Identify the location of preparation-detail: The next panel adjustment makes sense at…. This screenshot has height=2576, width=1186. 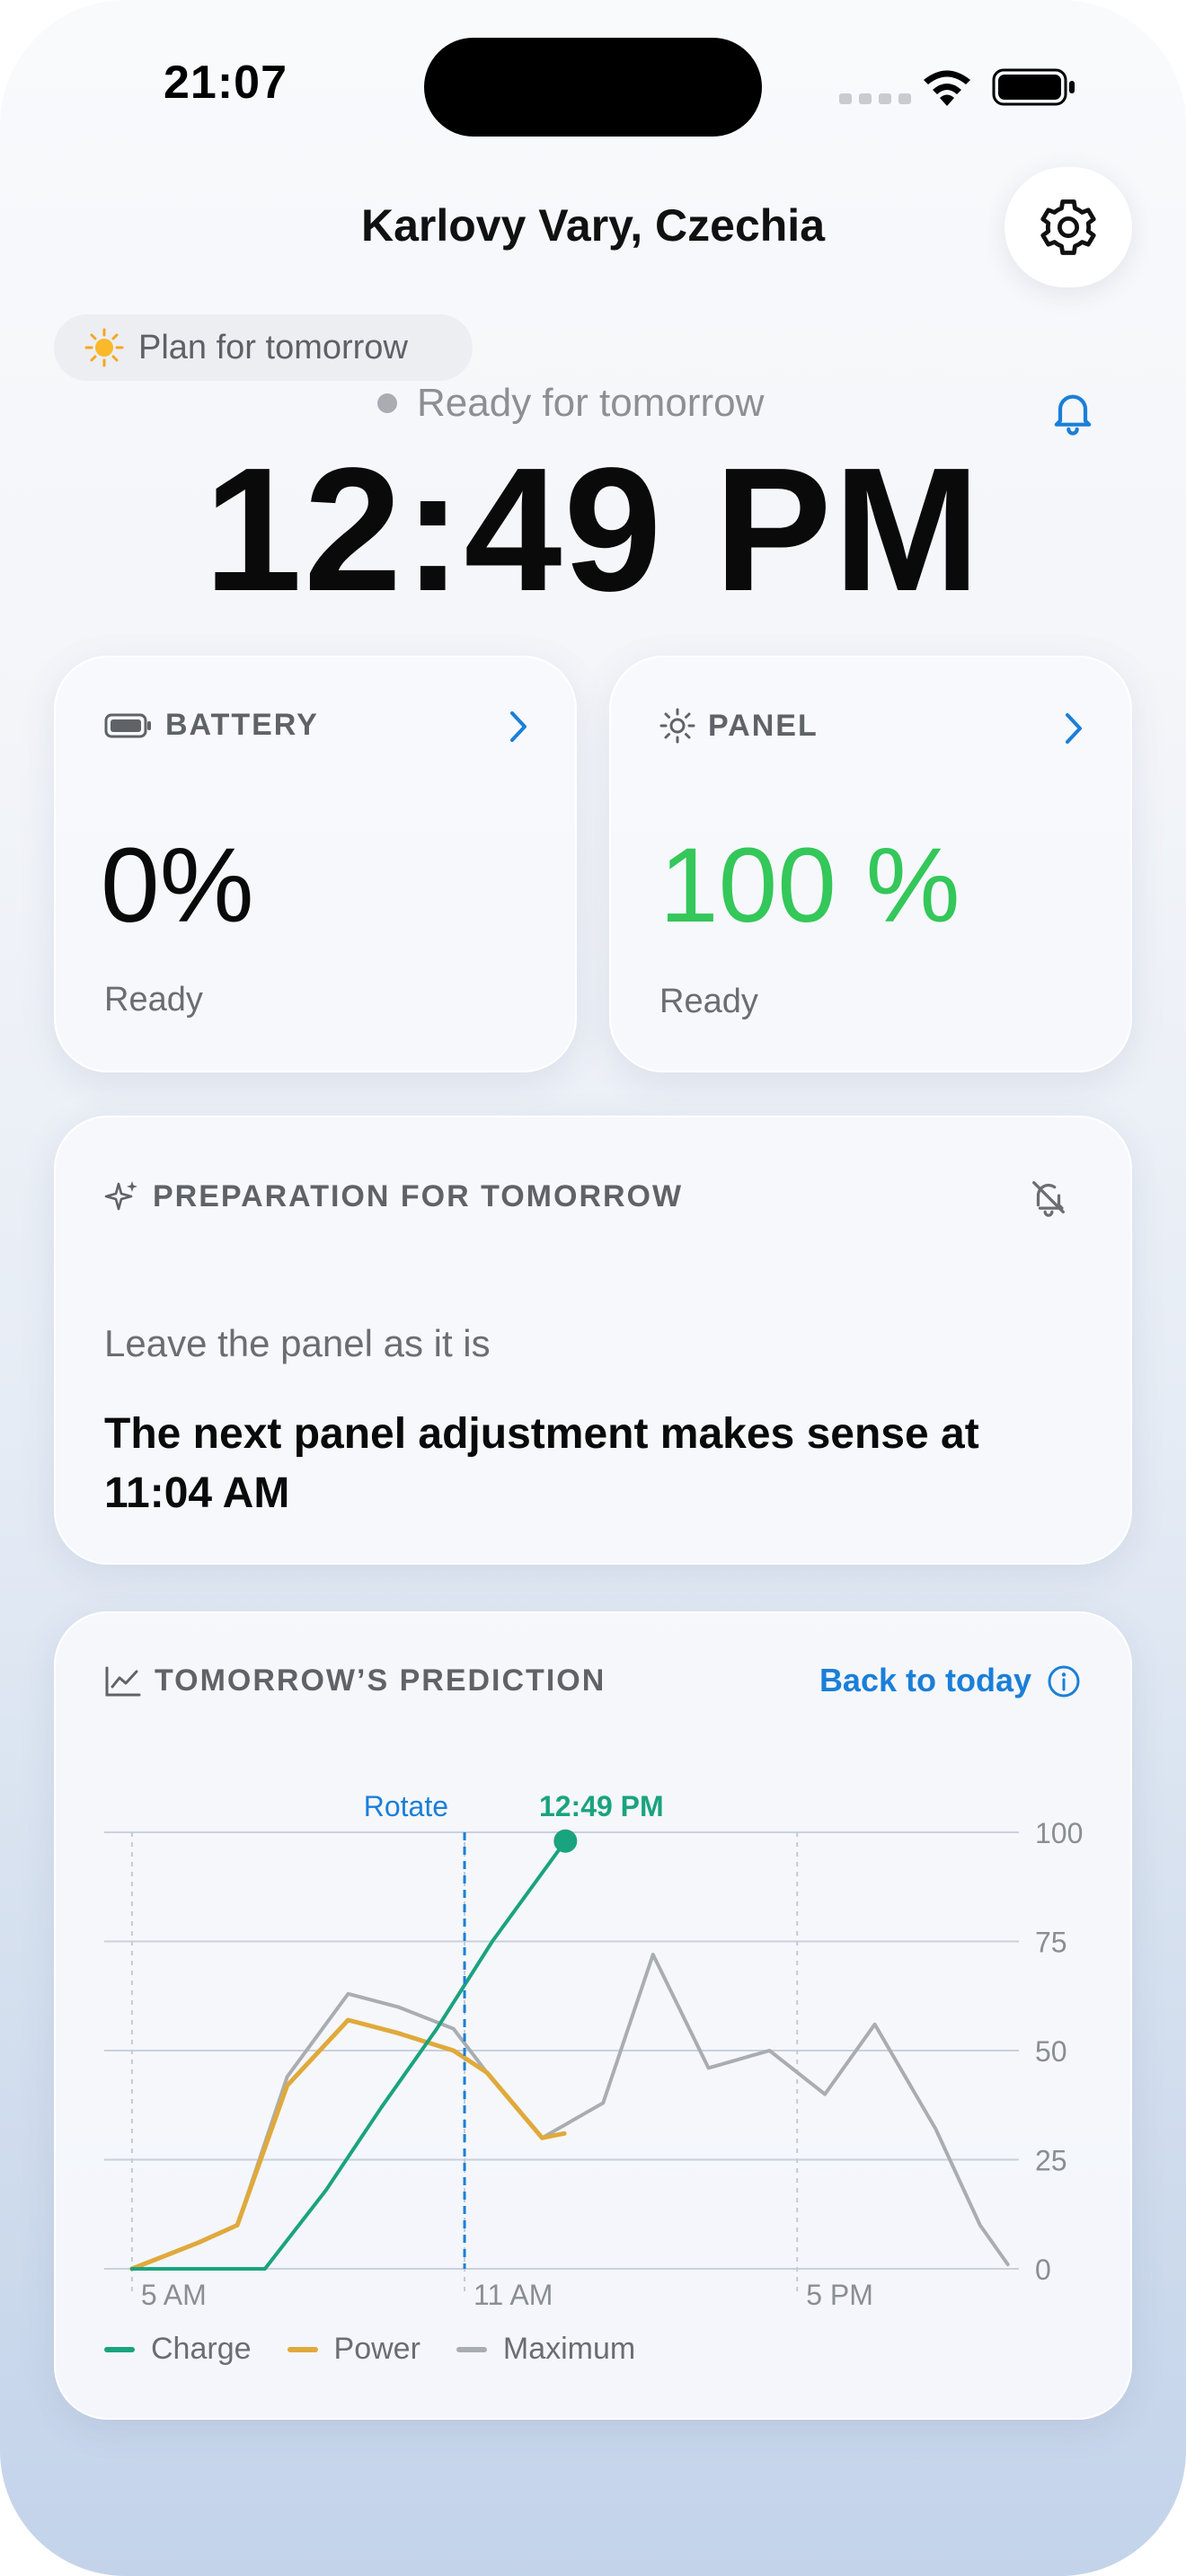
(541, 1463).